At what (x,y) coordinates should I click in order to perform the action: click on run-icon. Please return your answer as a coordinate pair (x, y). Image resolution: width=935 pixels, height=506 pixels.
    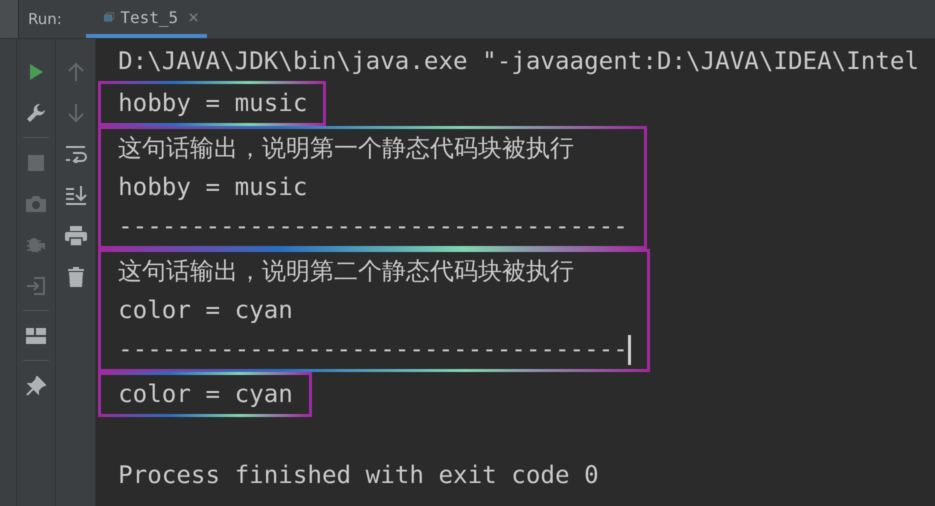
    Looking at the image, I should click on (36, 71).